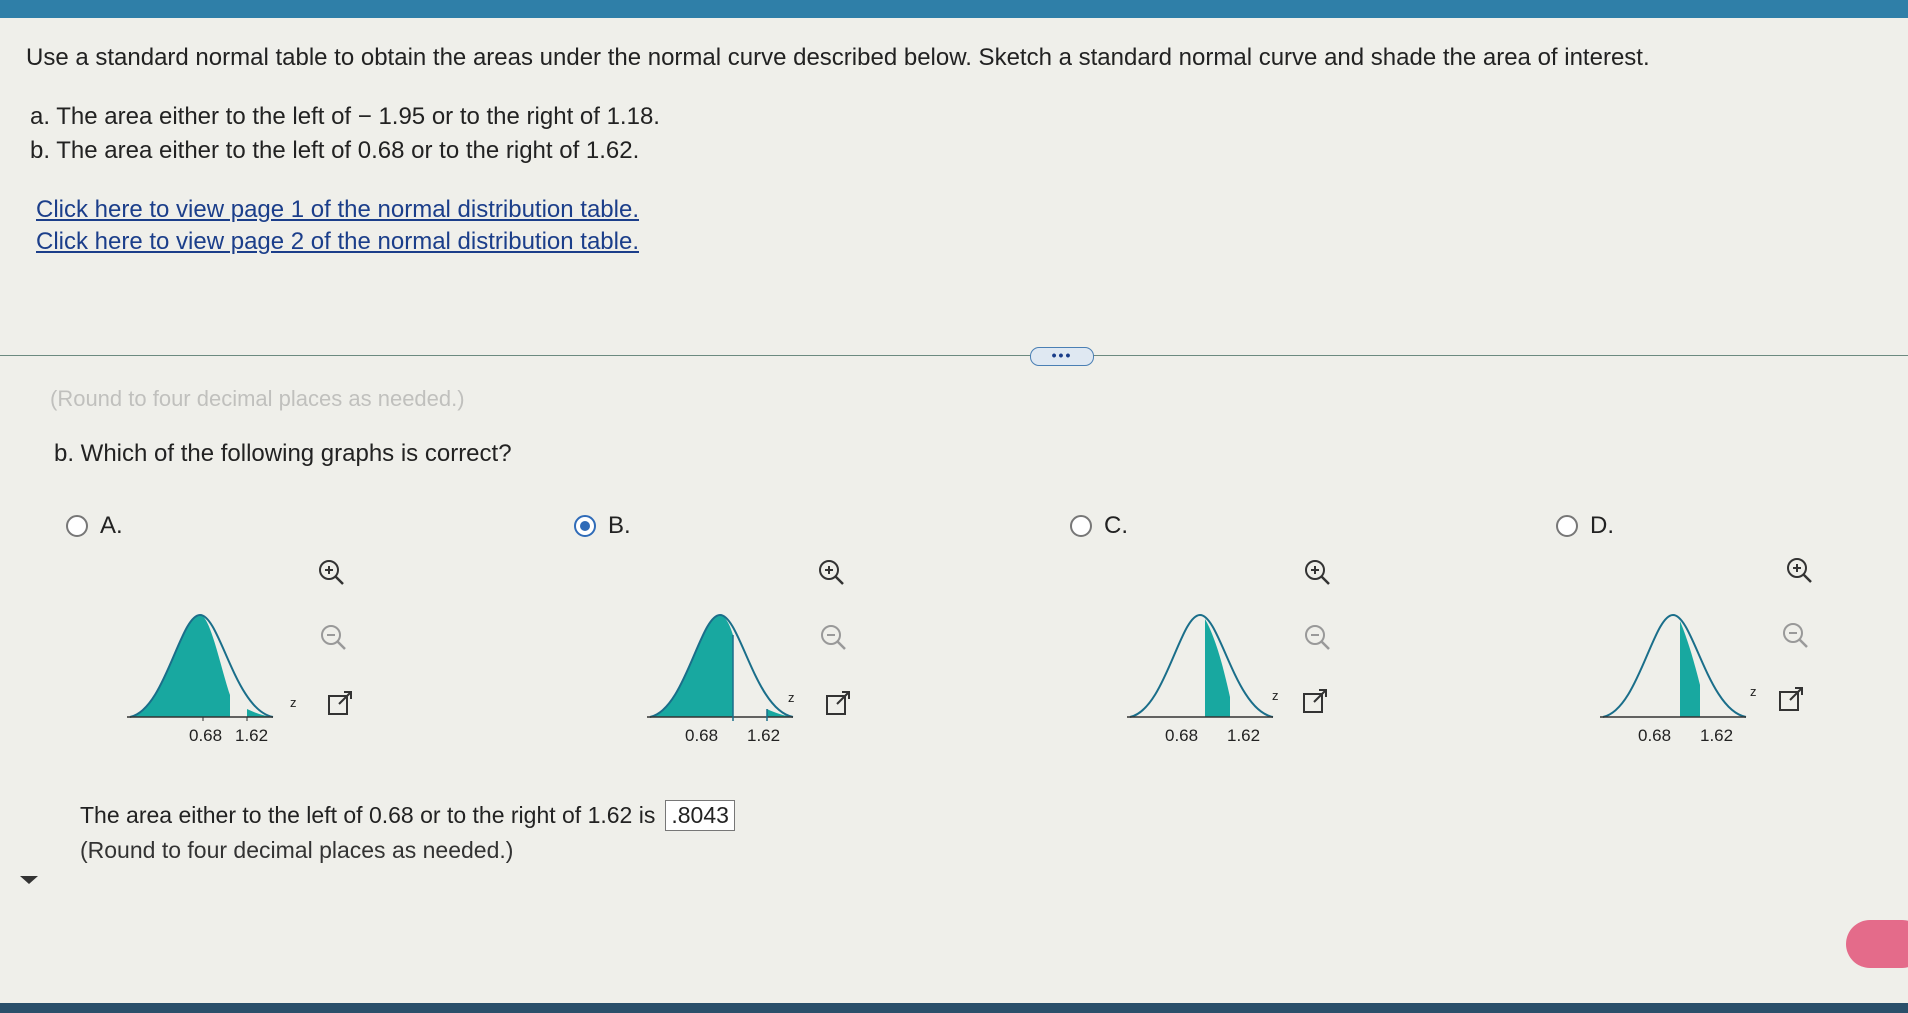 The width and height of the screenshot is (1908, 1013). What do you see at coordinates (700, 815) in the screenshot?
I see `answer-box: .8043` at bounding box center [700, 815].